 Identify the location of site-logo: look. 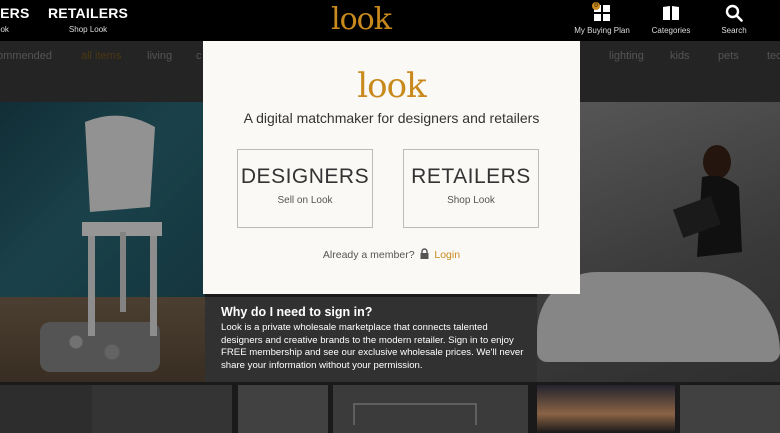
(361, 19).